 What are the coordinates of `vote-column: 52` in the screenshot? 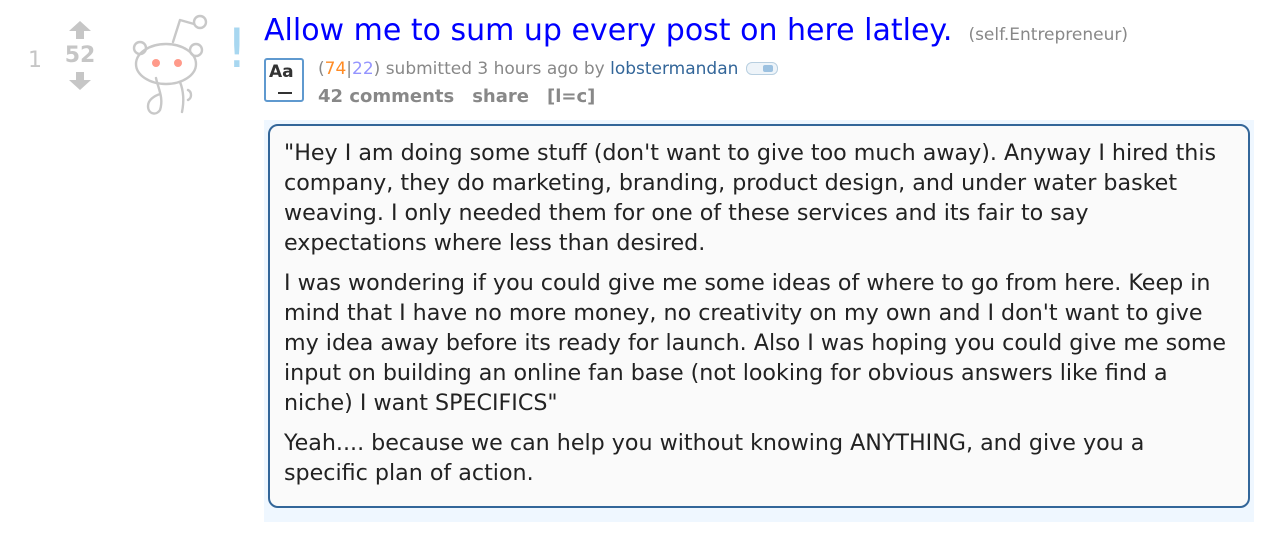 It's located at (80, 55).